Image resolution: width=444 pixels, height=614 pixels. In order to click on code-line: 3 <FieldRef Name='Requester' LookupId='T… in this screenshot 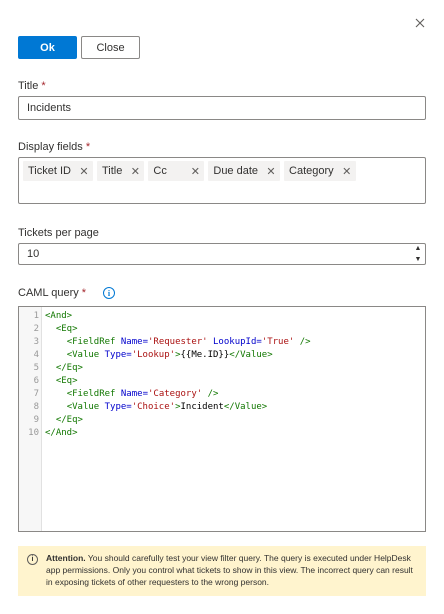, I will do `click(165, 342)`.